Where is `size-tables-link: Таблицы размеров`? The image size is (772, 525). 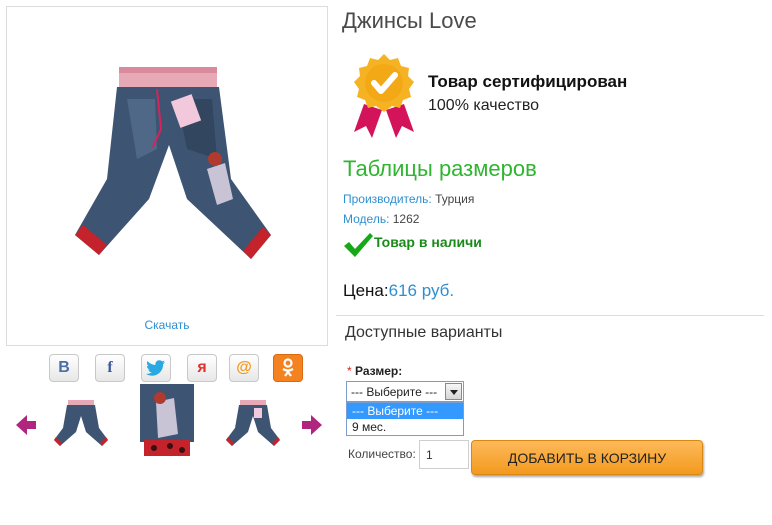
size-tables-link: Таблицы размеров is located at coordinates (440, 169).